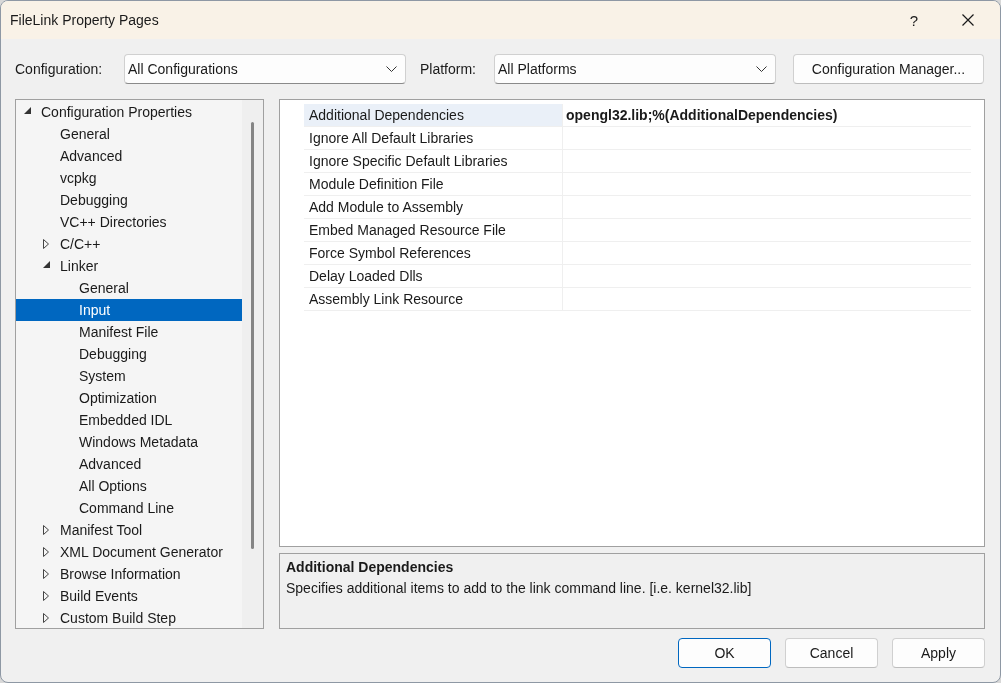 This screenshot has height=683, width=1001. What do you see at coordinates (129, 530) in the screenshot?
I see `tree-item: Manifest Tool` at bounding box center [129, 530].